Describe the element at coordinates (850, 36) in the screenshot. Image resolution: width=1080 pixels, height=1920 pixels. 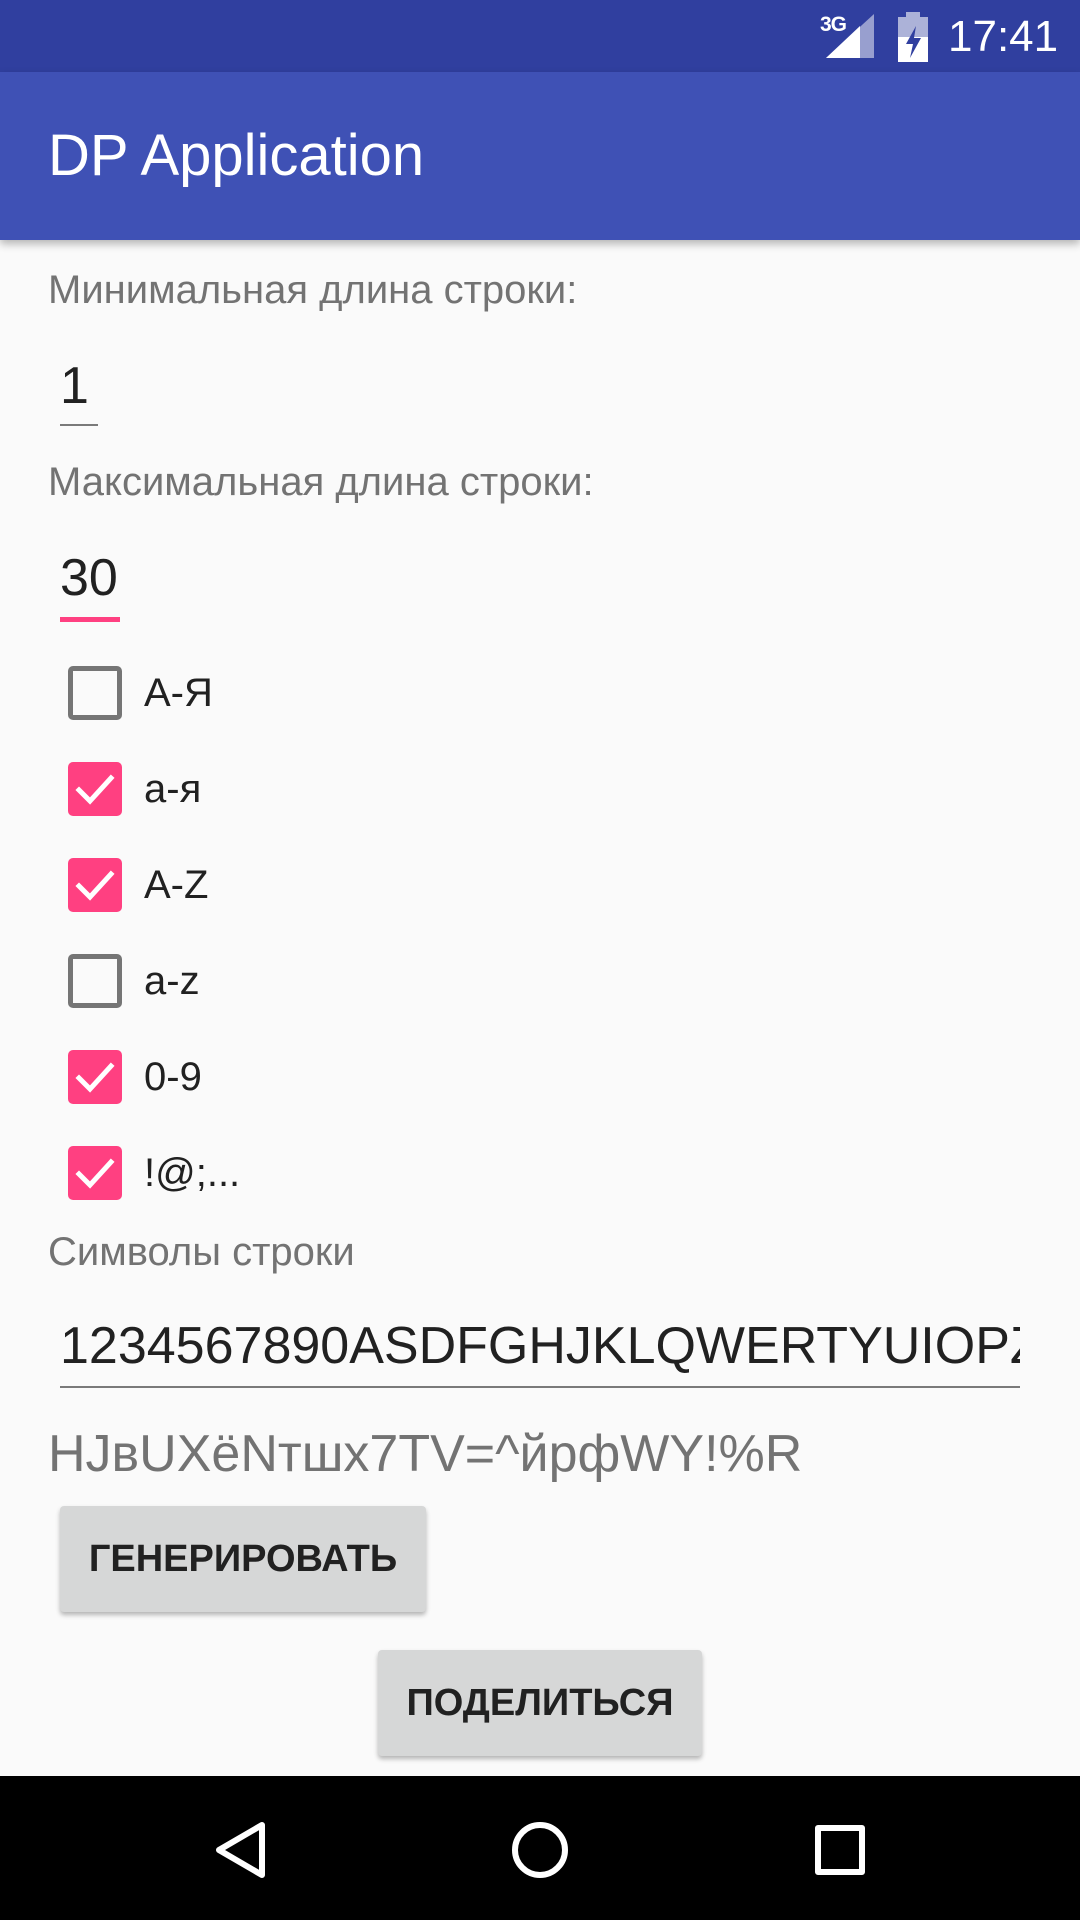
I see `signal-icon` at that location.